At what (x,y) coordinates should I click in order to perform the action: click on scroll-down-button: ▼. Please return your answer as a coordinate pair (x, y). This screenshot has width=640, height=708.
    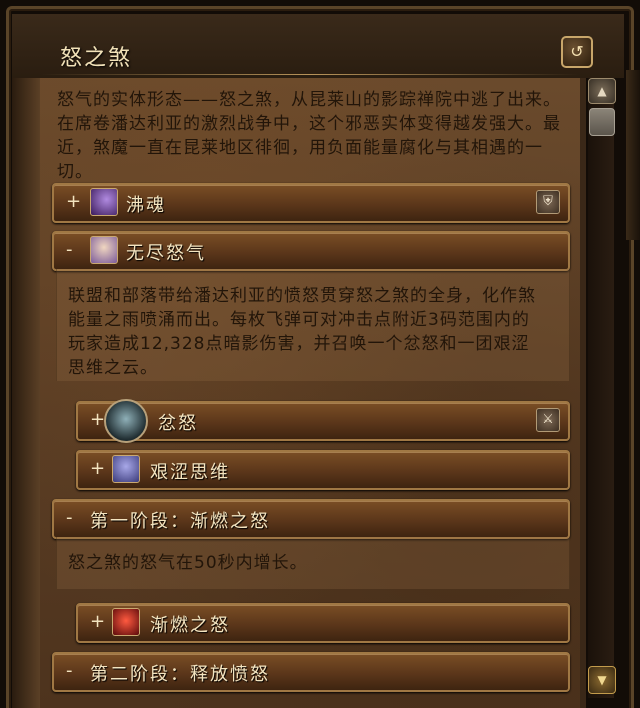
    Looking at the image, I should click on (602, 680).